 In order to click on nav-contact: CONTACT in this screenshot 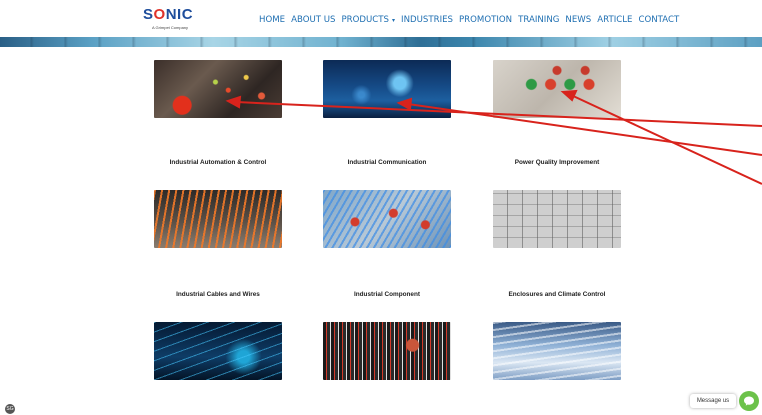, I will do `click(658, 20)`.